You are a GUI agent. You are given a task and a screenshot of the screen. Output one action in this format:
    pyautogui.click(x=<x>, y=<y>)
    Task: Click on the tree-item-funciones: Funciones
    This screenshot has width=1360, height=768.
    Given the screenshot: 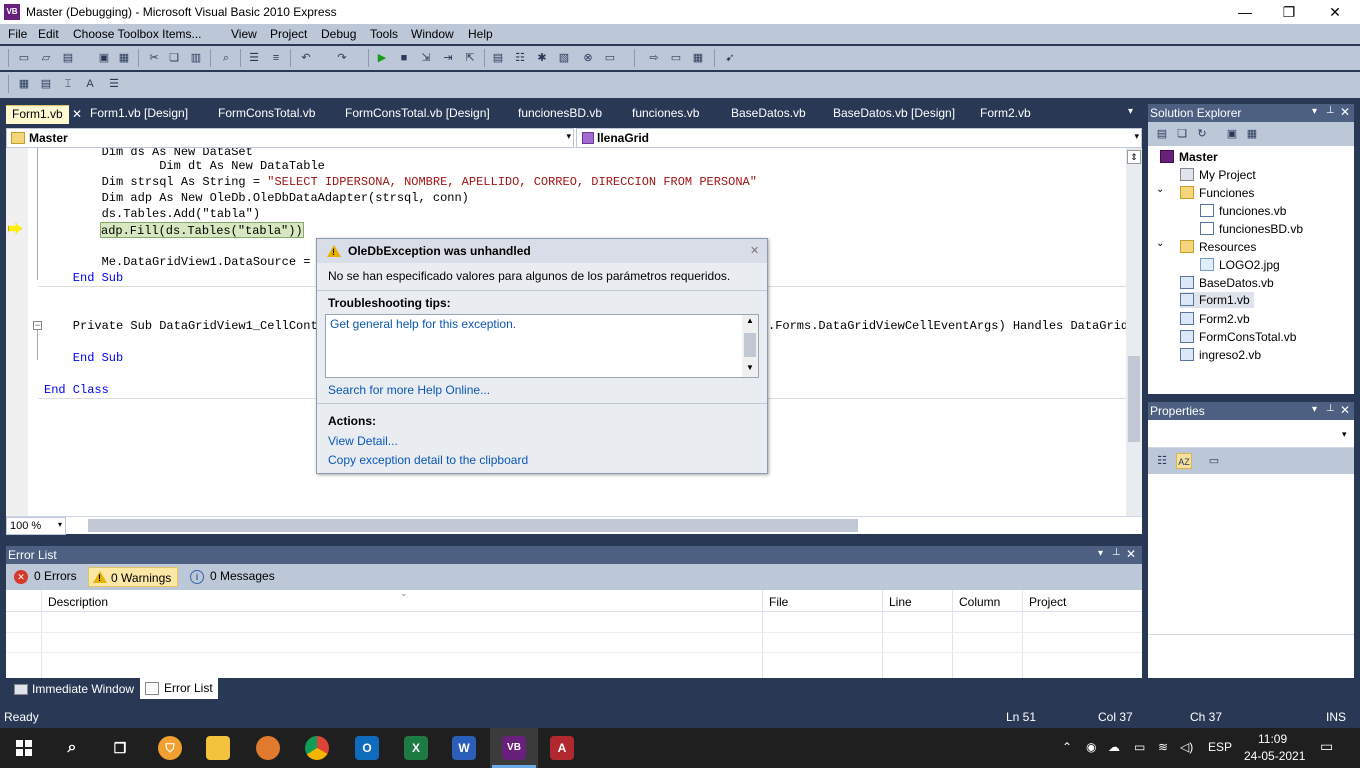 What is the action you would take?
    pyautogui.click(x=1217, y=193)
    